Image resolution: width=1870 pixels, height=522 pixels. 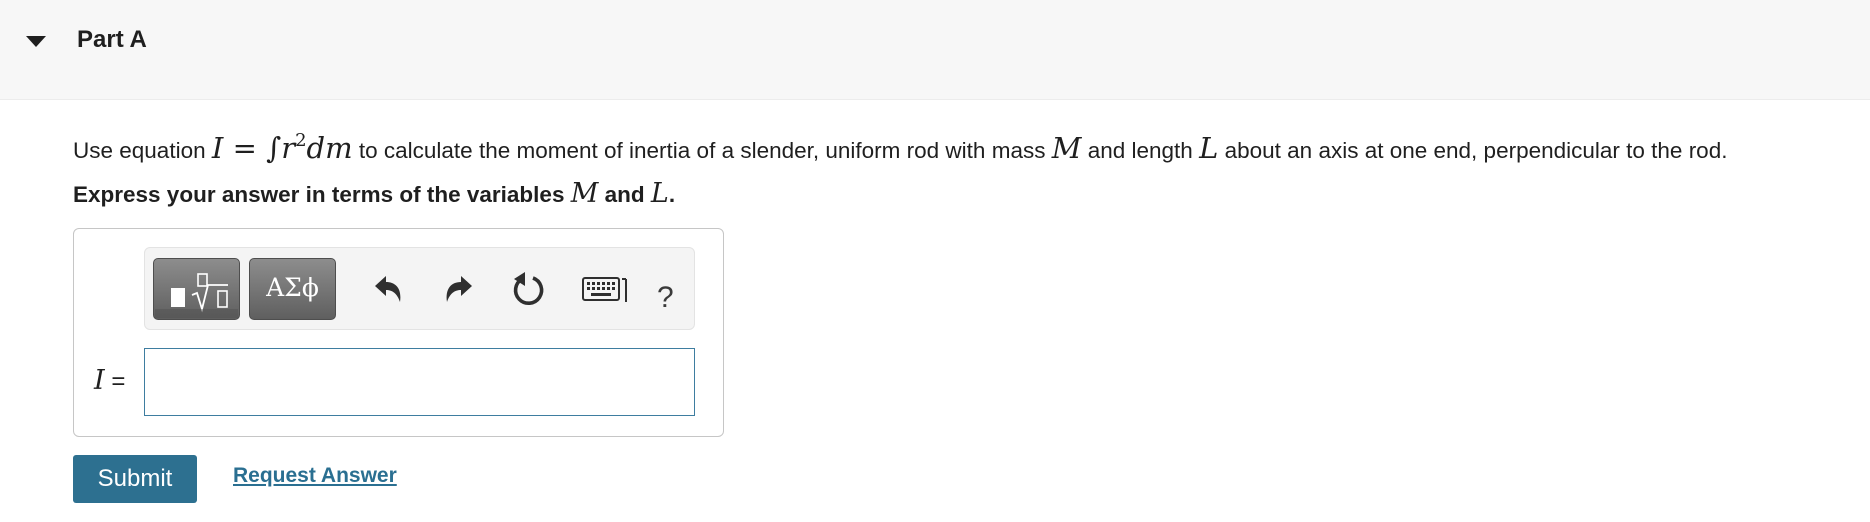 I want to click on equation-integral: = ∫, so click(x=257, y=148).